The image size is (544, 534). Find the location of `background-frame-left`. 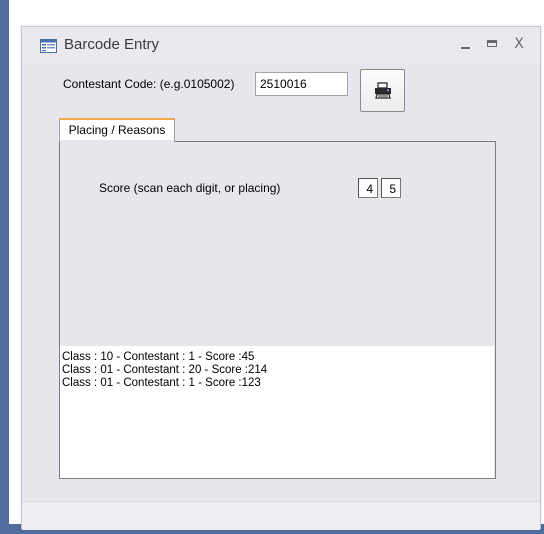

background-frame-left is located at coordinates (4, 267).